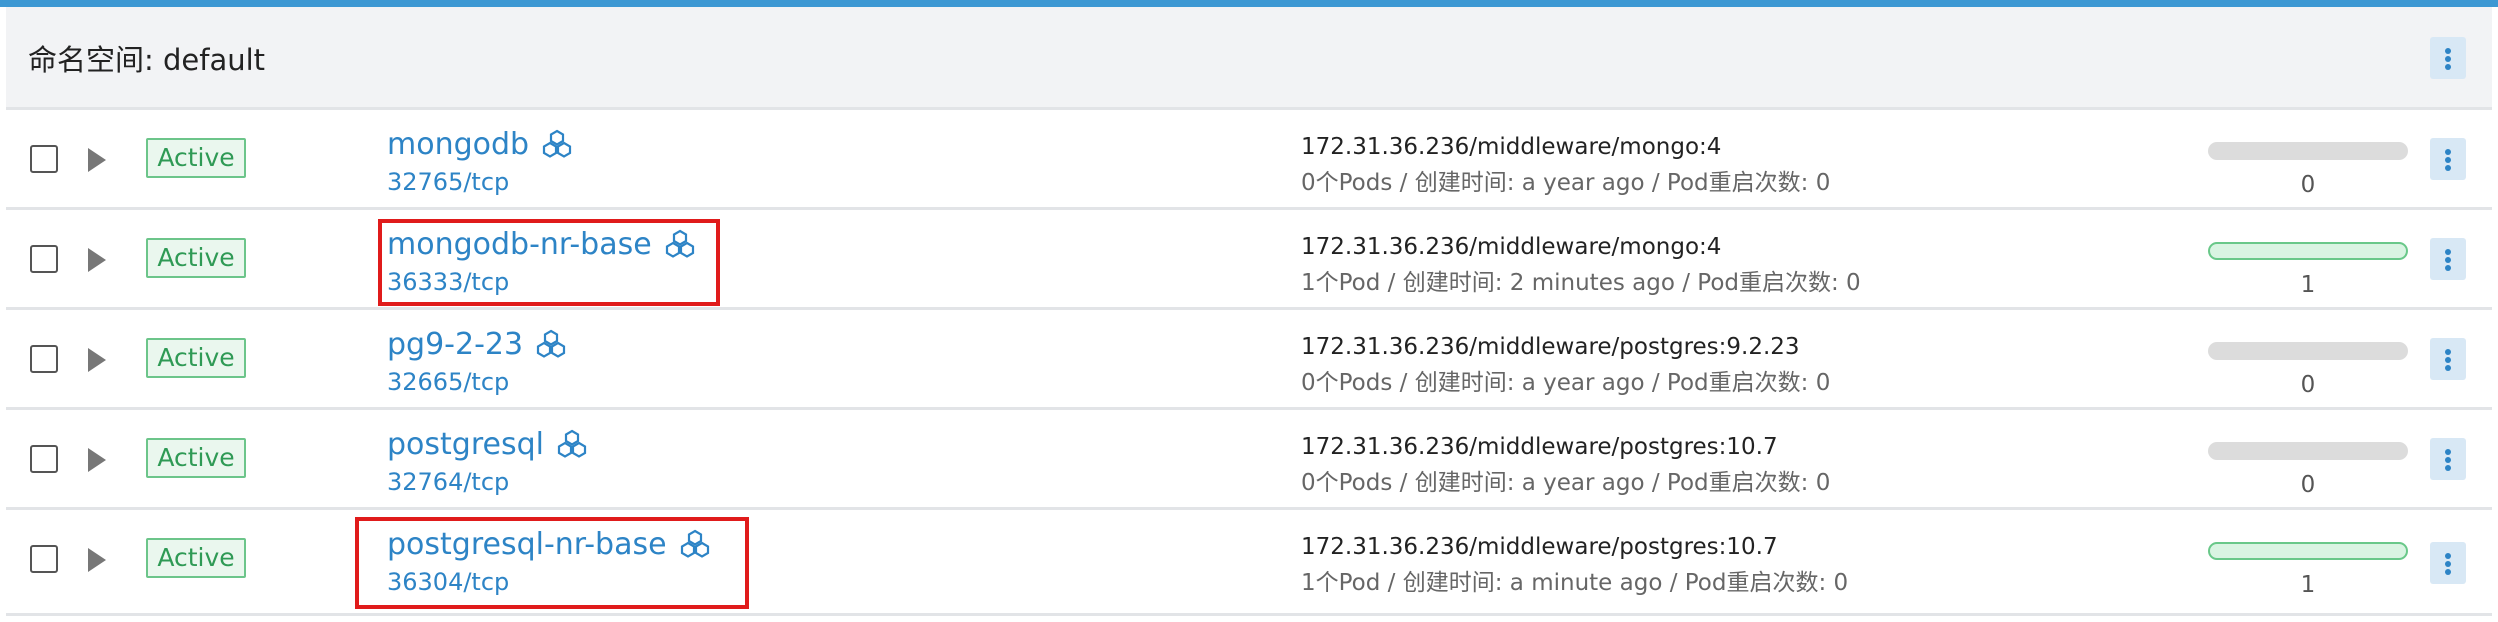  Describe the element at coordinates (147, 60) in the screenshot. I see `namespace-title: 命名空间: default` at that location.